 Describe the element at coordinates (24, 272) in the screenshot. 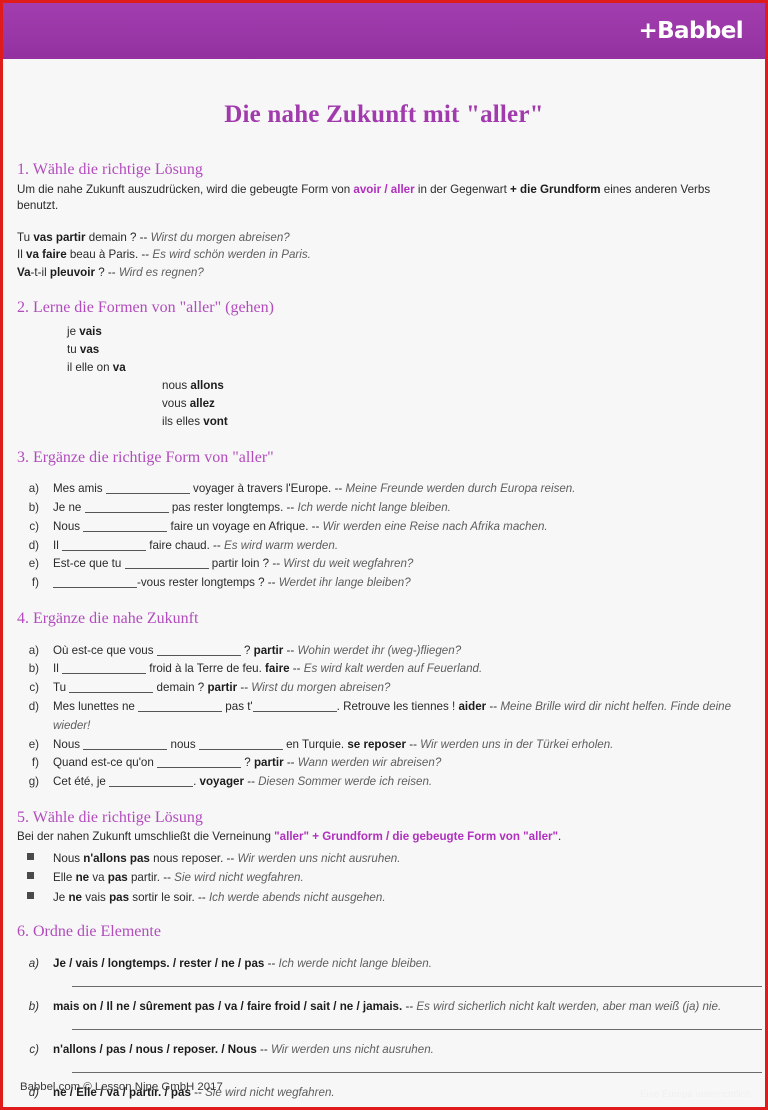

I see `example-bold: Va` at that location.